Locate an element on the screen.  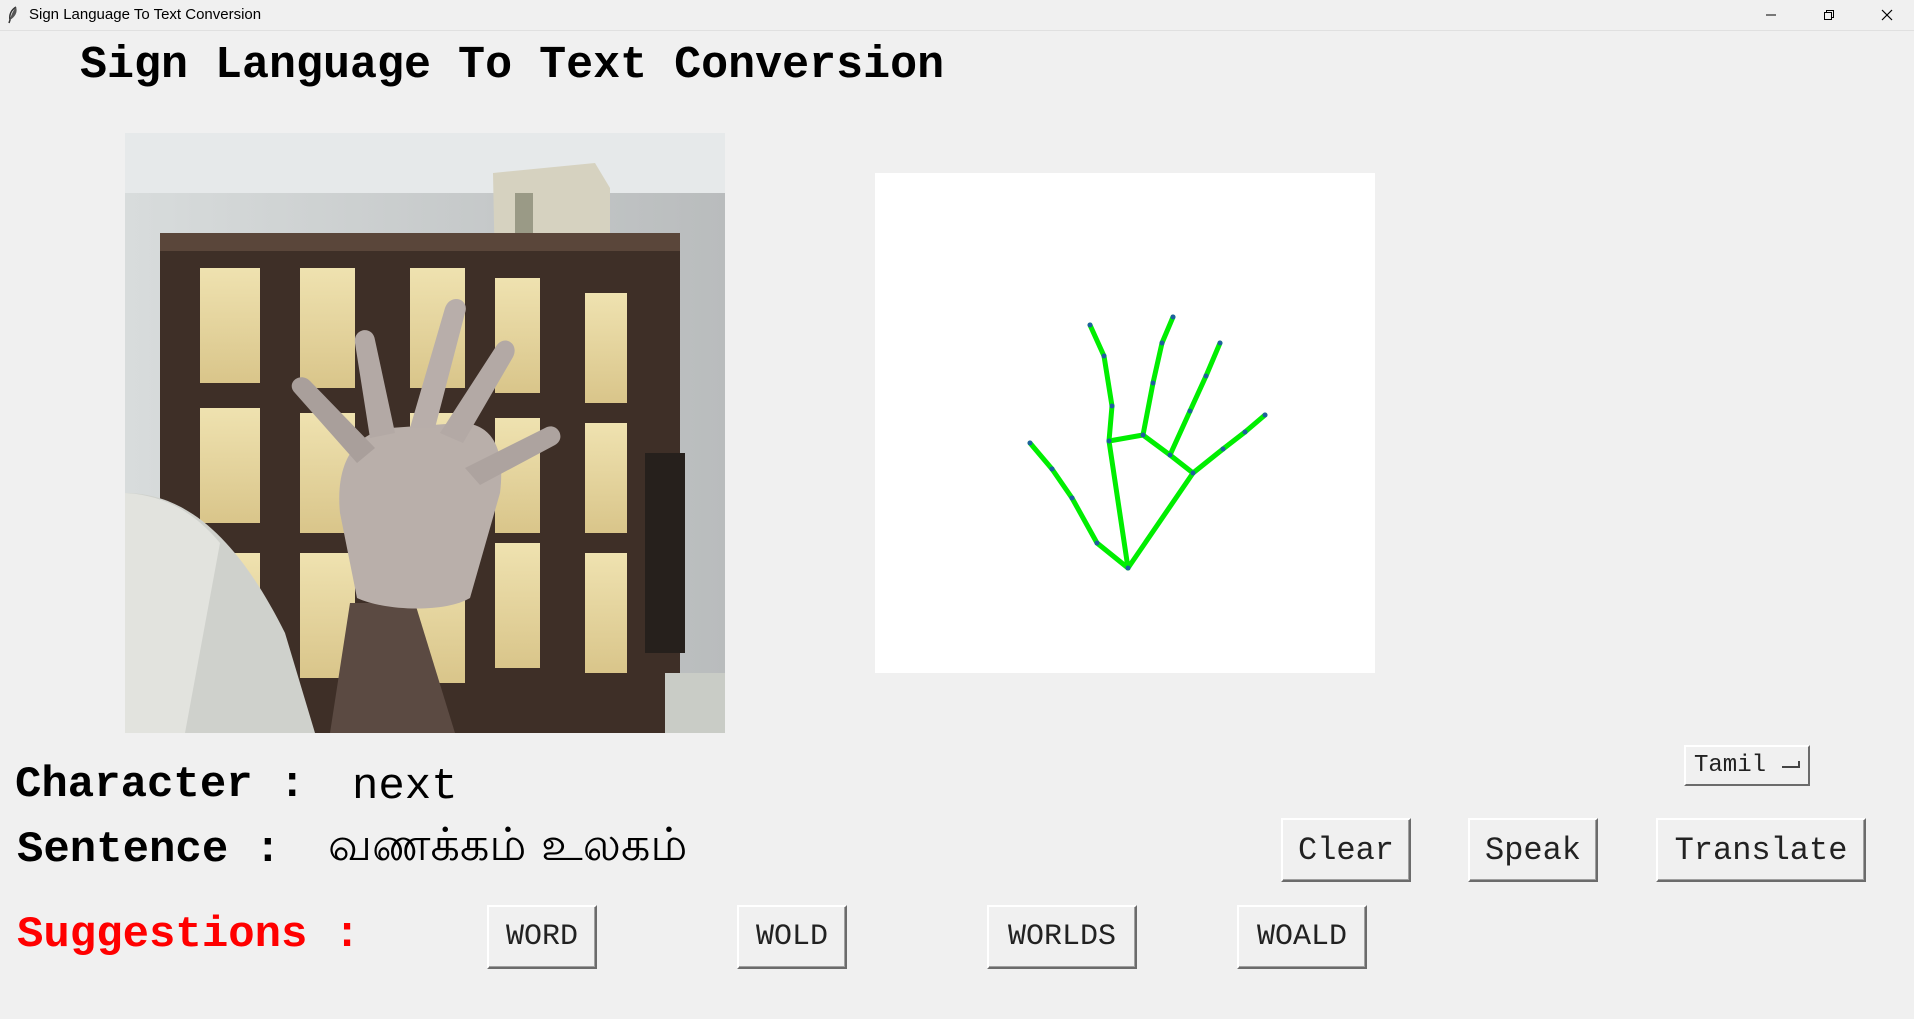
suggestion-button-1: WORD is located at coordinates (542, 937).